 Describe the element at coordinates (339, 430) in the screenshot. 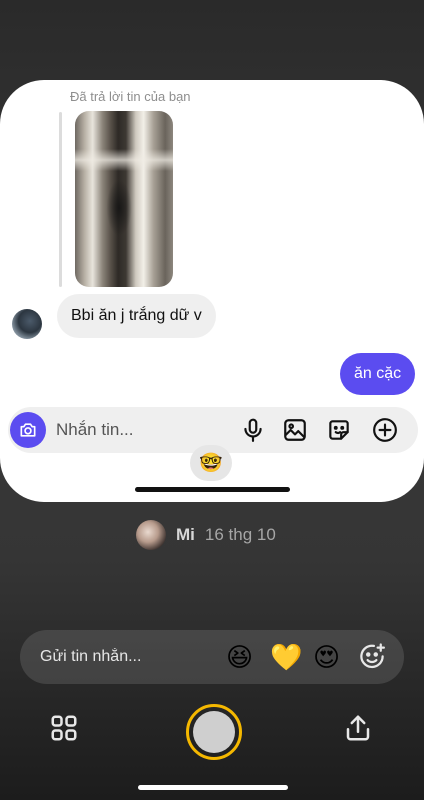

I see `sticker-icon` at that location.